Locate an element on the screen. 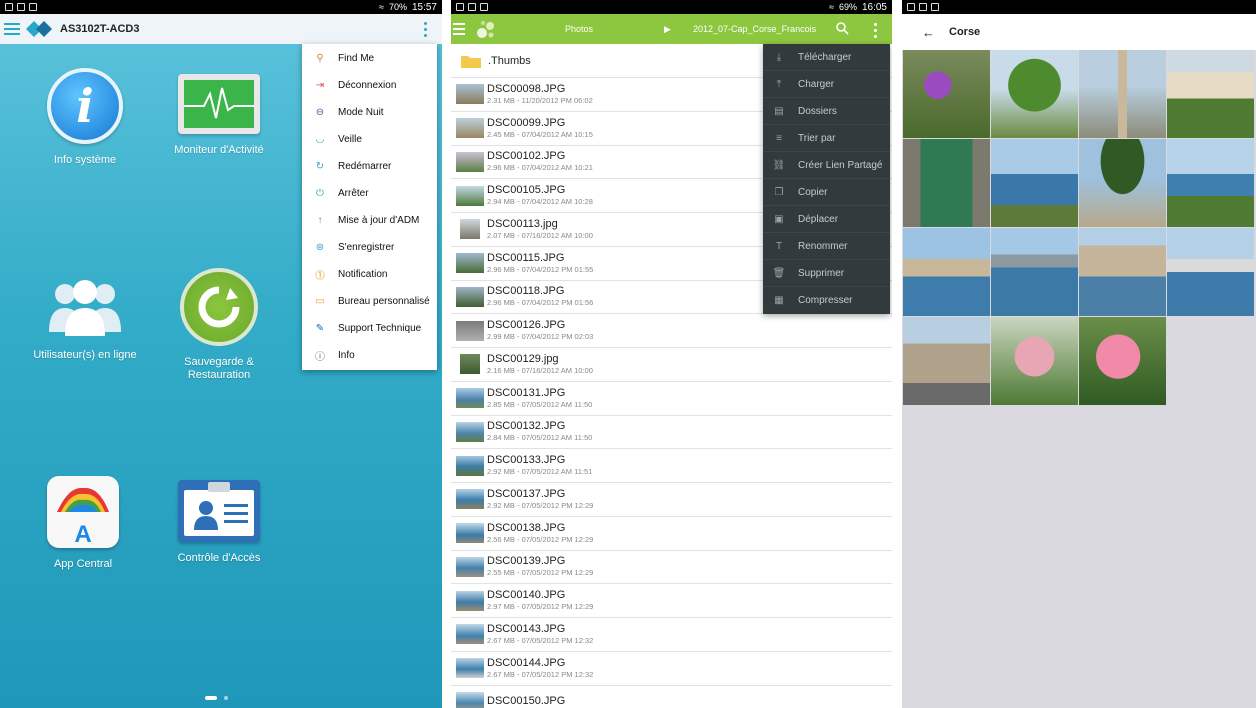 Image resolution: width=1256 pixels, height=708 pixels. menu-item-adm-update: ↑ Mise à jour d'ADM is located at coordinates (369, 220).